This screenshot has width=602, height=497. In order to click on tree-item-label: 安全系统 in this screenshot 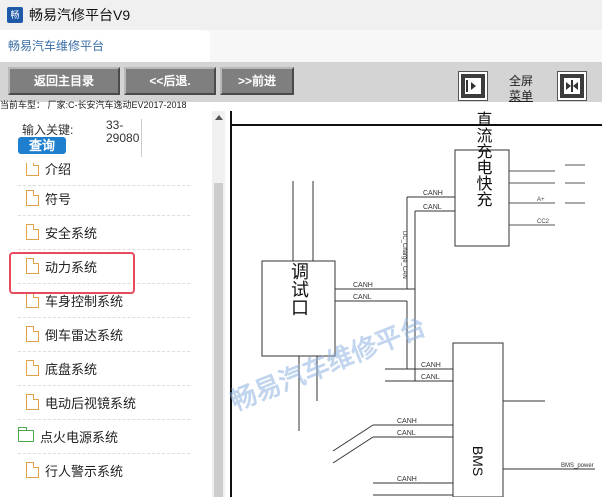, I will do `click(71, 233)`.